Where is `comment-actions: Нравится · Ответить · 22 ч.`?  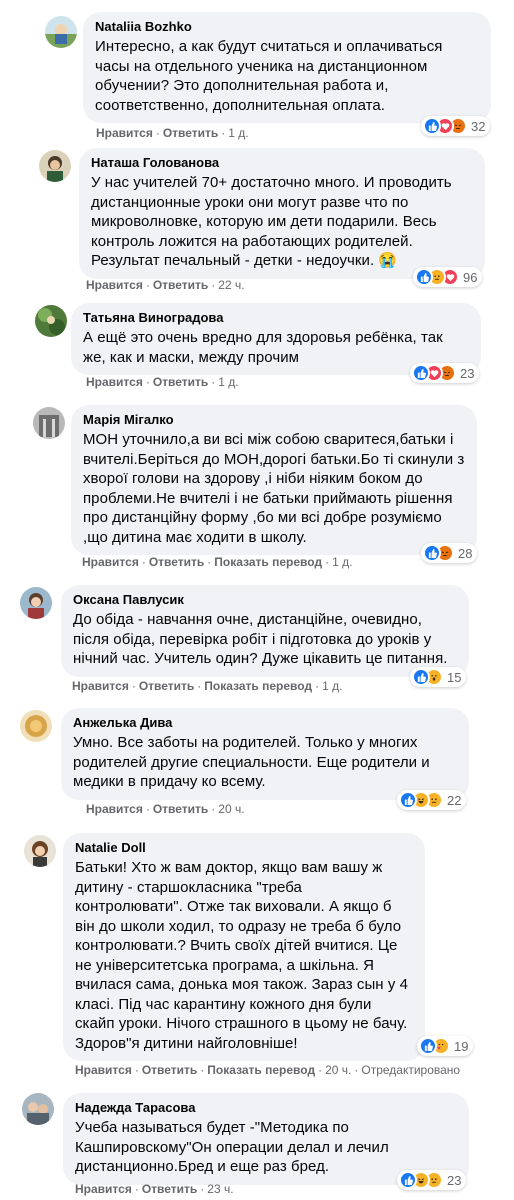
comment-actions: Нравится · Ответить · 22 ч. is located at coordinates (165, 285).